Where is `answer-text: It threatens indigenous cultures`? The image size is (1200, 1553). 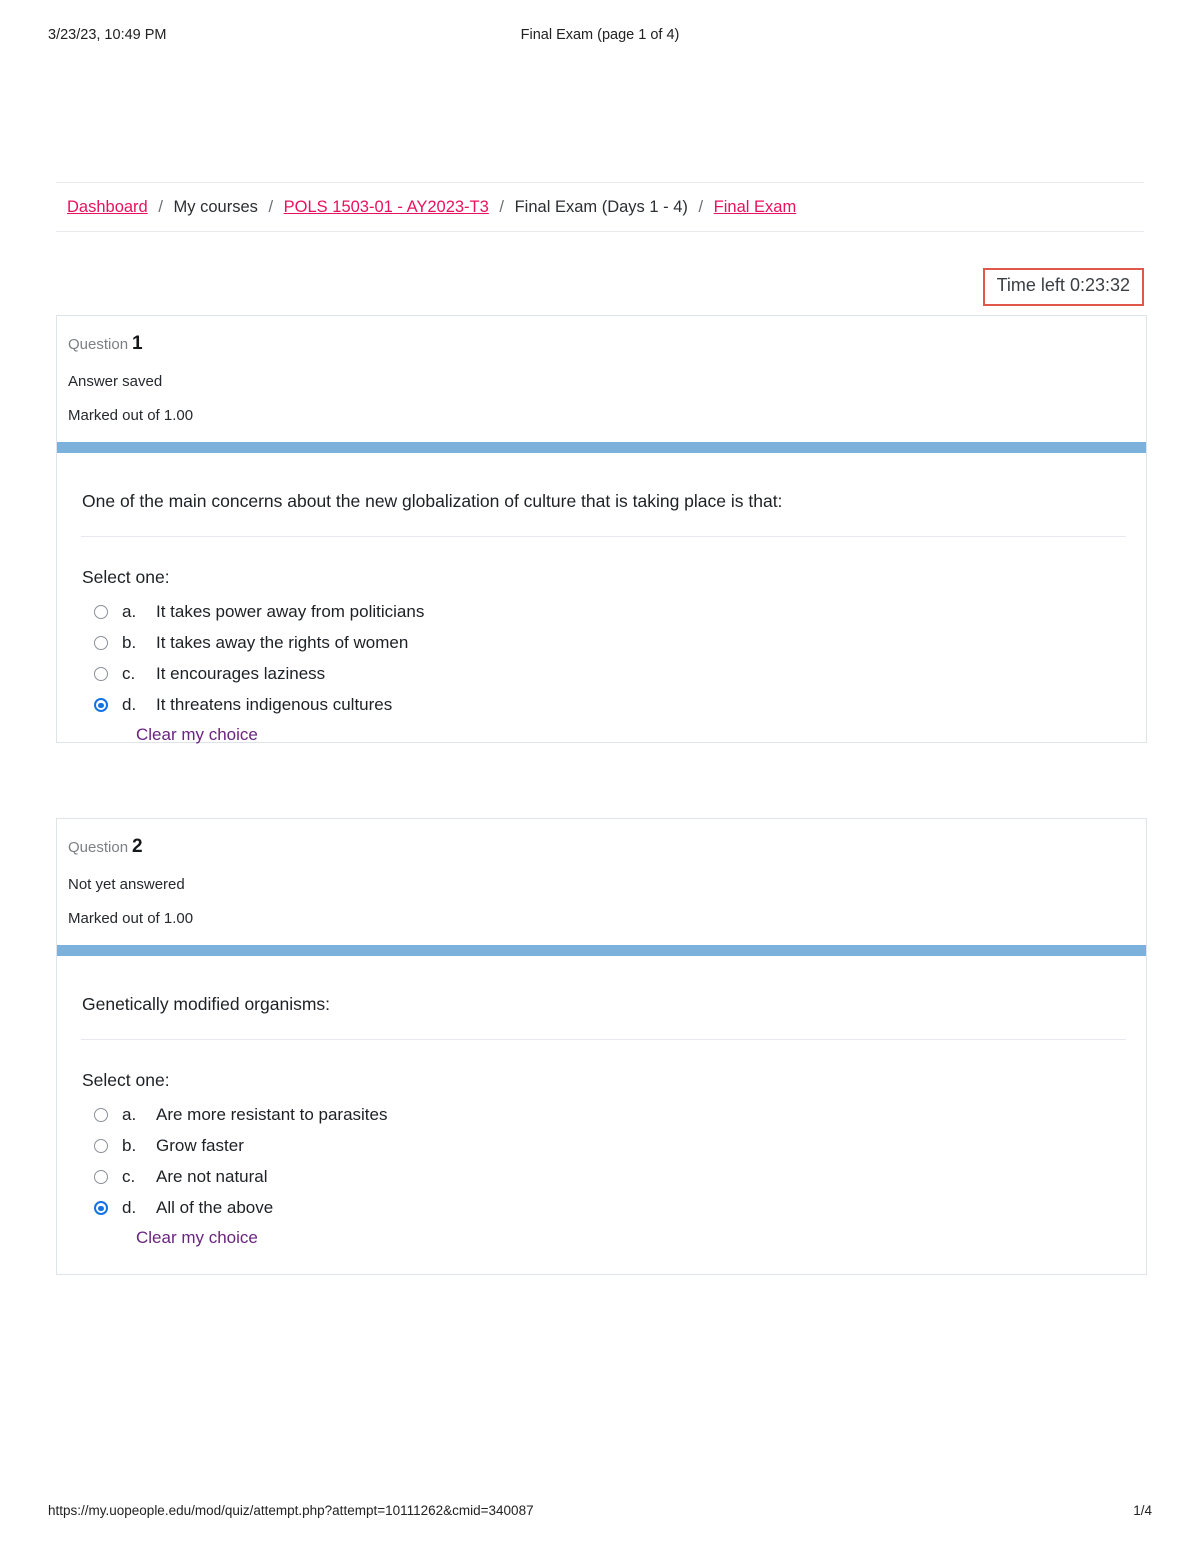 answer-text: It threatens indigenous cultures is located at coordinates (274, 705).